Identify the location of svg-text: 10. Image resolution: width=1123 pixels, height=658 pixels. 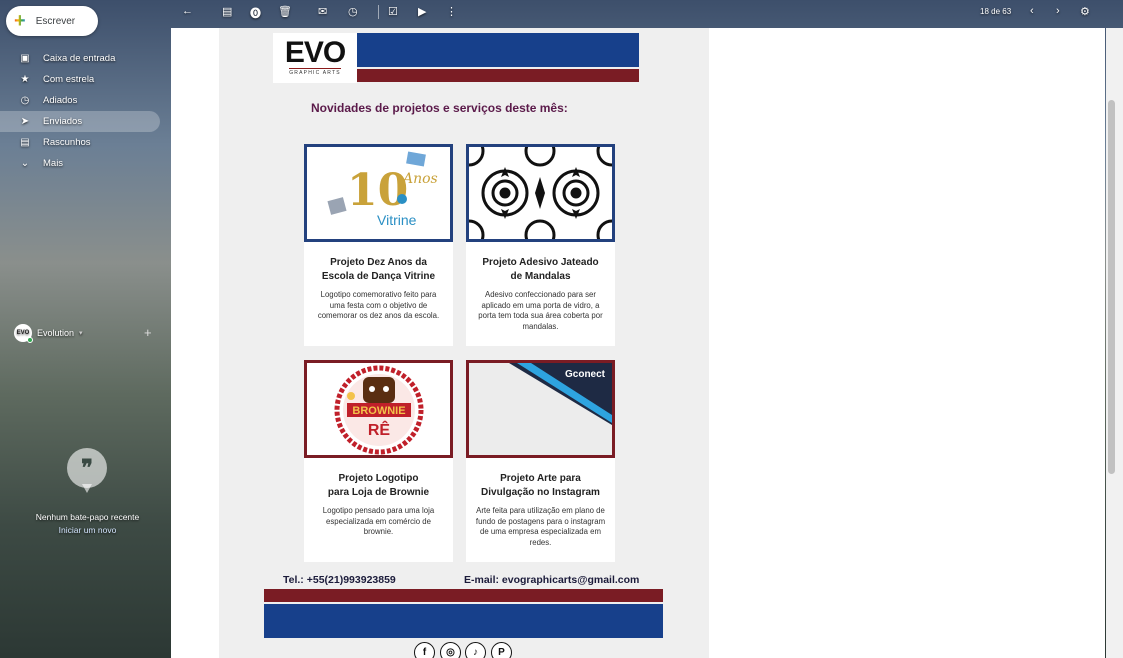
(377, 190).